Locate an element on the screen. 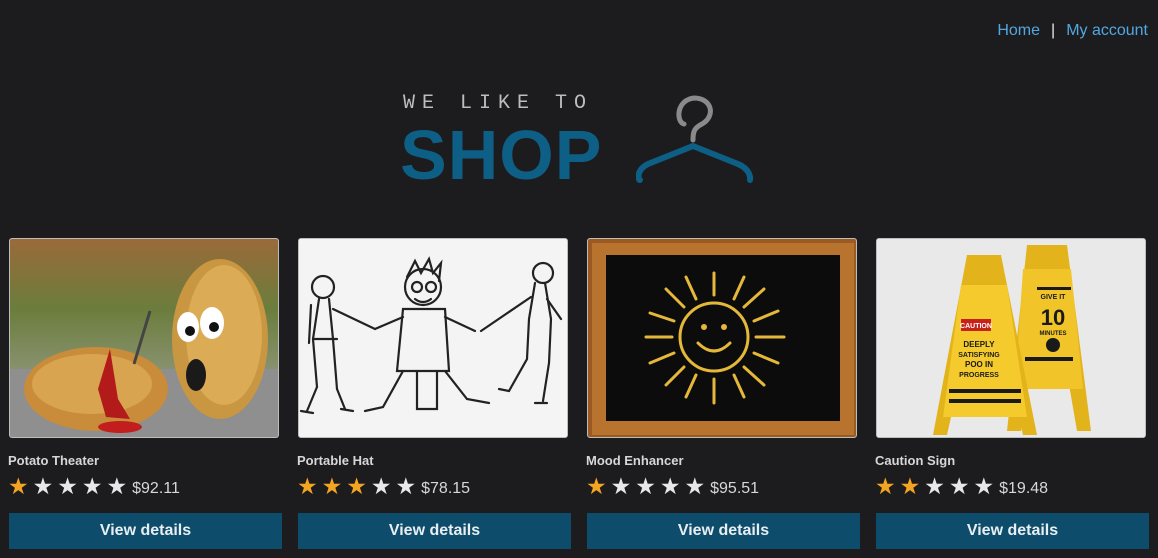  product-name: Potato Theater is located at coordinates (54, 460).